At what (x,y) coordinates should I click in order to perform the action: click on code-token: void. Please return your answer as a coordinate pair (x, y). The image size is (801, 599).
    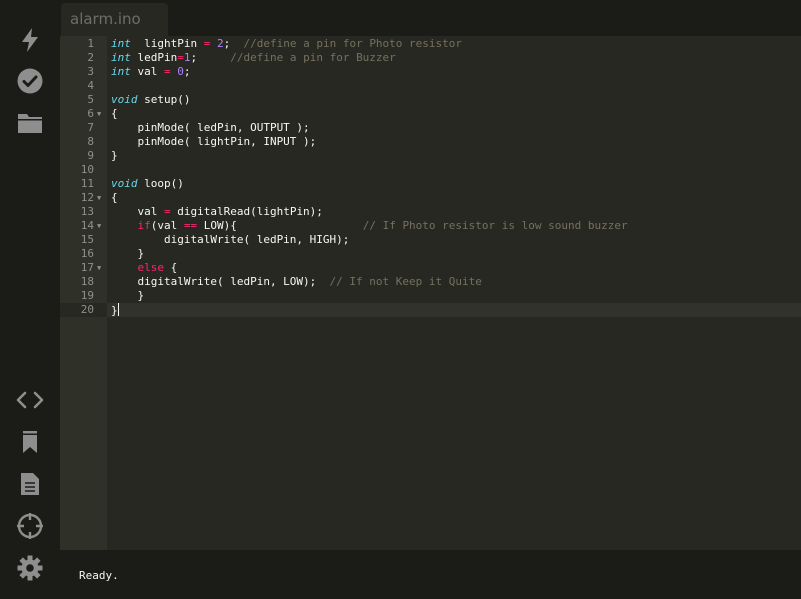
    Looking at the image, I should click on (124, 99).